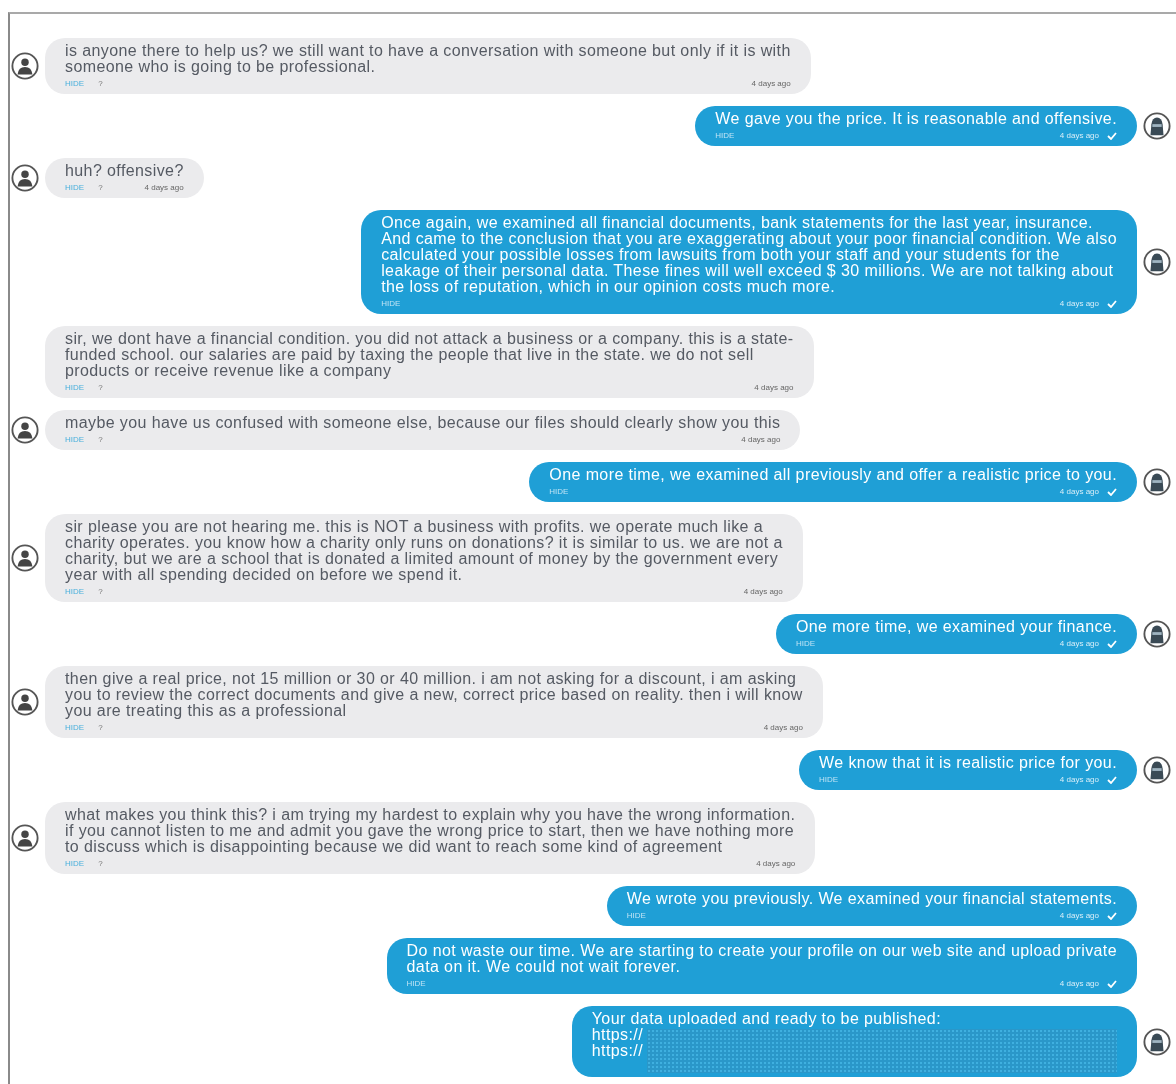 Image resolution: width=1176 pixels, height=1084 pixels. What do you see at coordinates (761, 959) in the screenshot?
I see `message-text: Do not waste our time. We are starting to create your profile on our web site and upload private data on it. We could not wait forever.` at bounding box center [761, 959].